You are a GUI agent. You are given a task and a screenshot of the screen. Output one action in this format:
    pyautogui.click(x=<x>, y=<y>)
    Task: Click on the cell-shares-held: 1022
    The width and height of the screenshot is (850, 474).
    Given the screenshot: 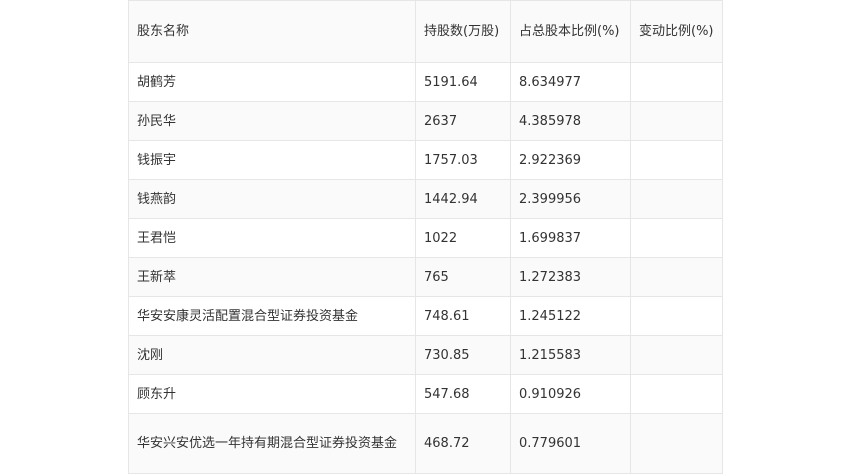 What is the action you would take?
    pyautogui.click(x=463, y=238)
    